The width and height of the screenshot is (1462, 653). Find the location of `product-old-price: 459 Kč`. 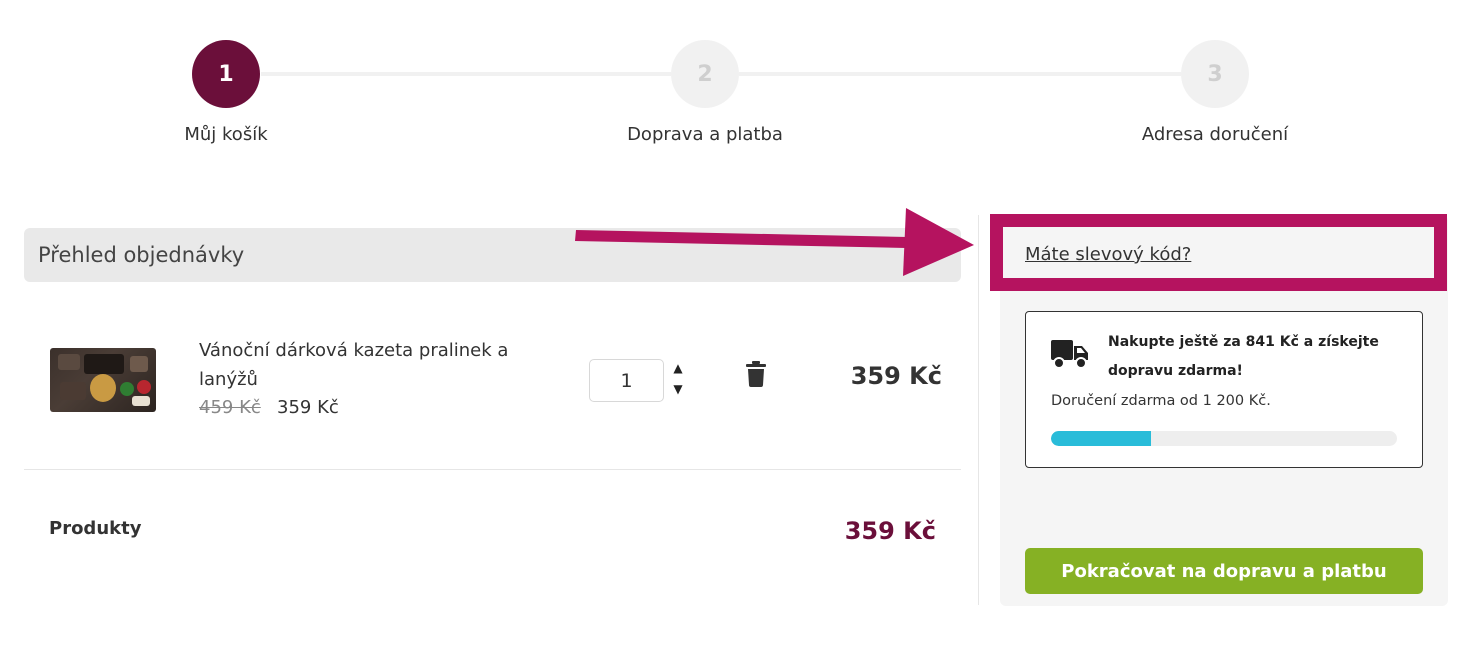

product-old-price: 459 Kč is located at coordinates (230, 407).